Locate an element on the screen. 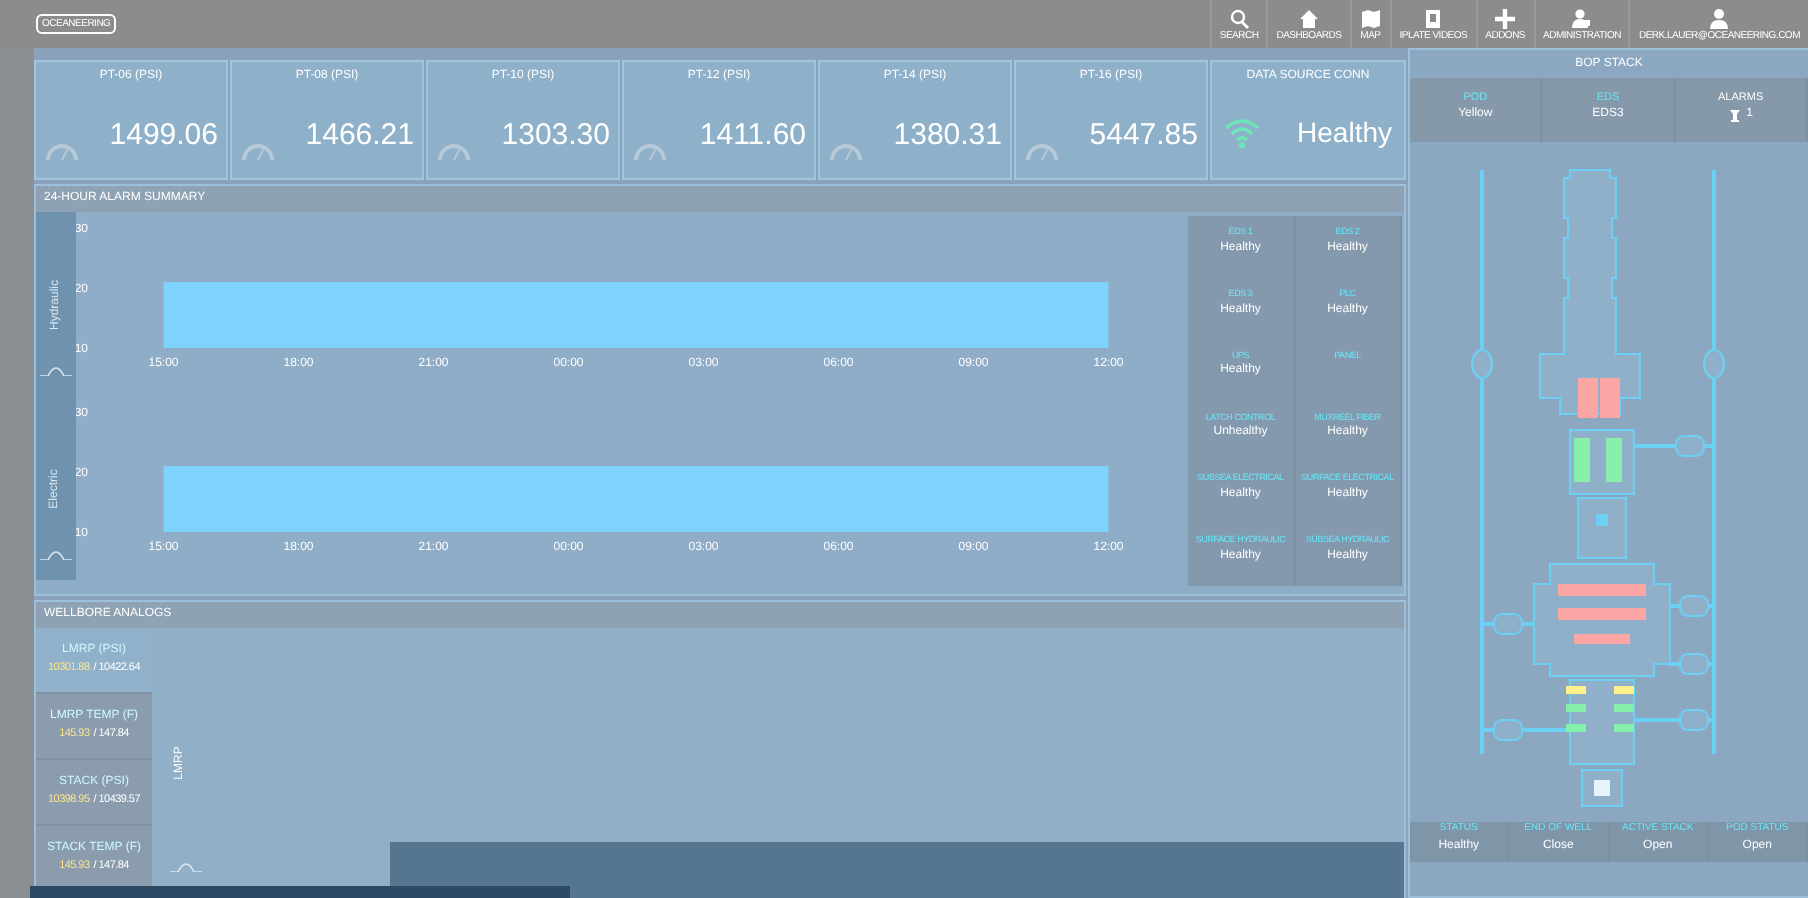  gauge-value: 1499.06 is located at coordinates (163, 135).